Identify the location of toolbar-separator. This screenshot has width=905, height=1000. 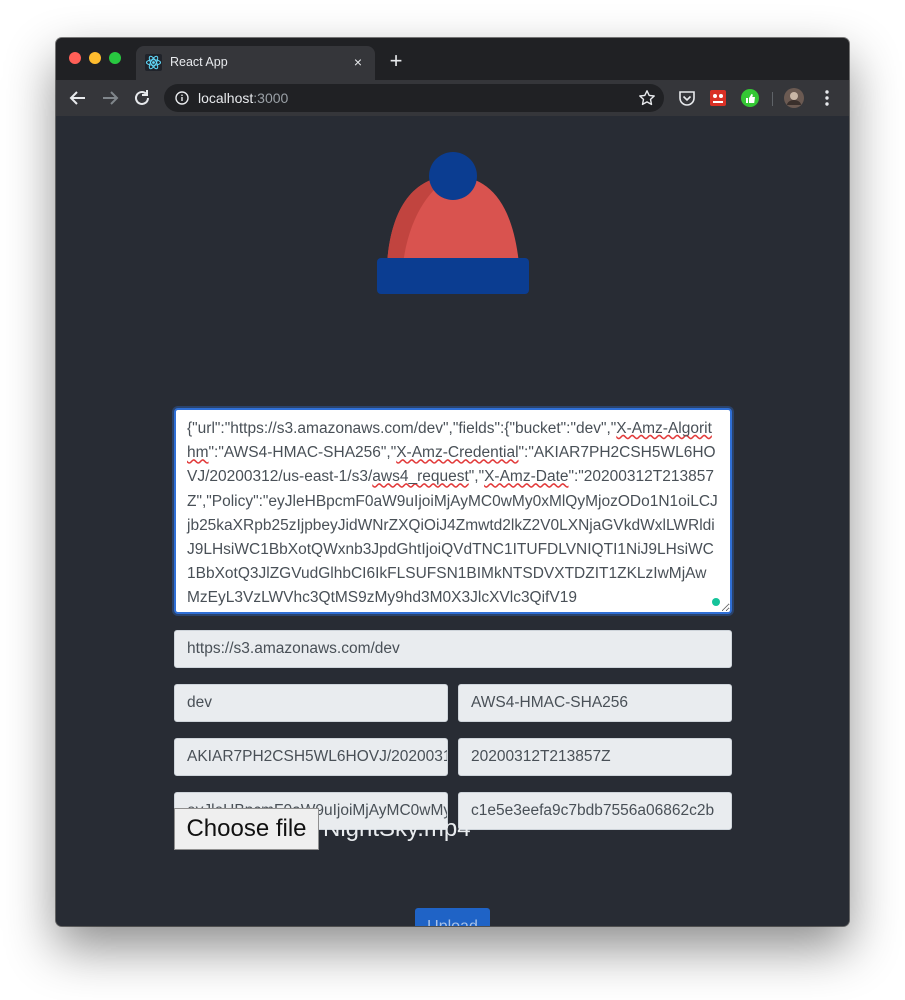
(772, 99).